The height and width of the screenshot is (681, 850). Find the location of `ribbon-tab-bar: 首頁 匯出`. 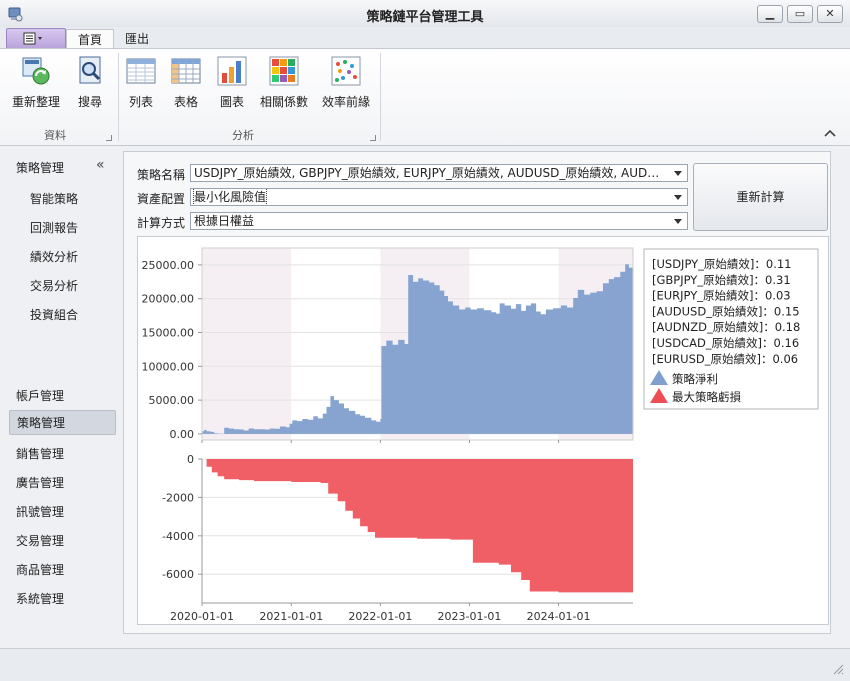

ribbon-tab-bar: 首頁 匯出 is located at coordinates (425, 38).